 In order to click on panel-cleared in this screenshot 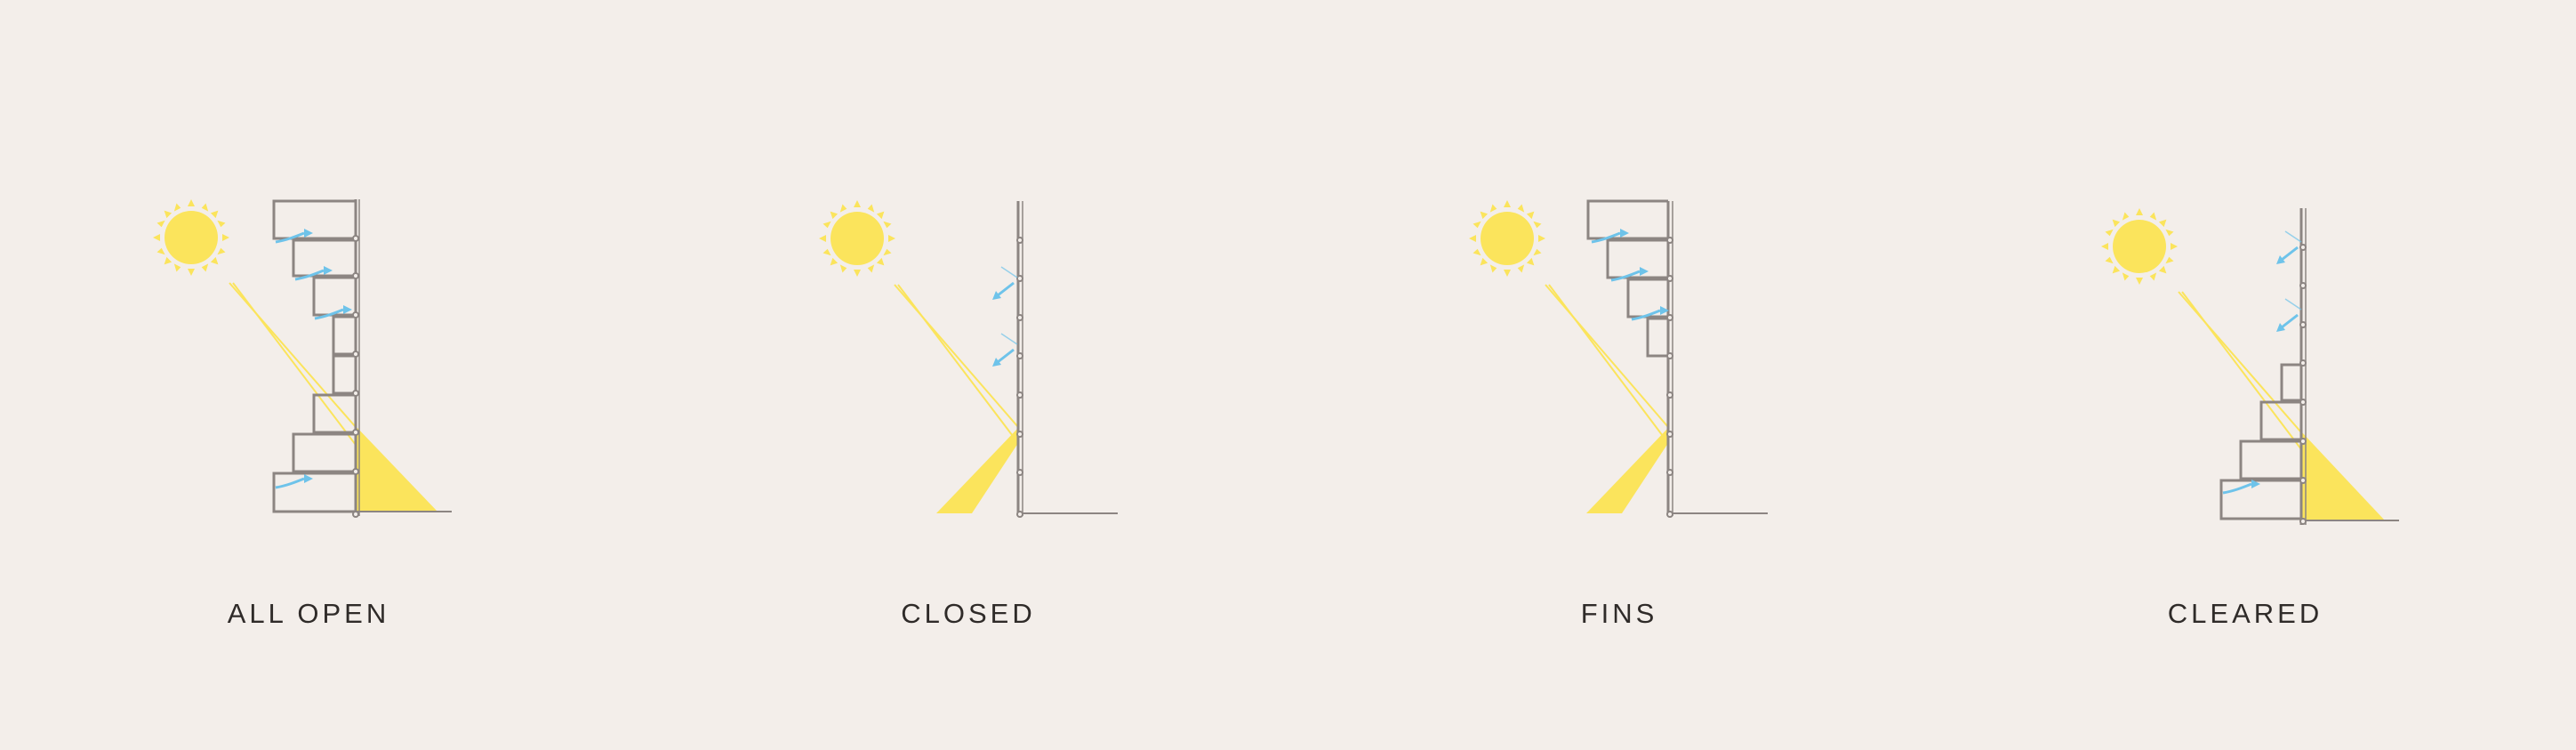, I will do `click(2250, 367)`.